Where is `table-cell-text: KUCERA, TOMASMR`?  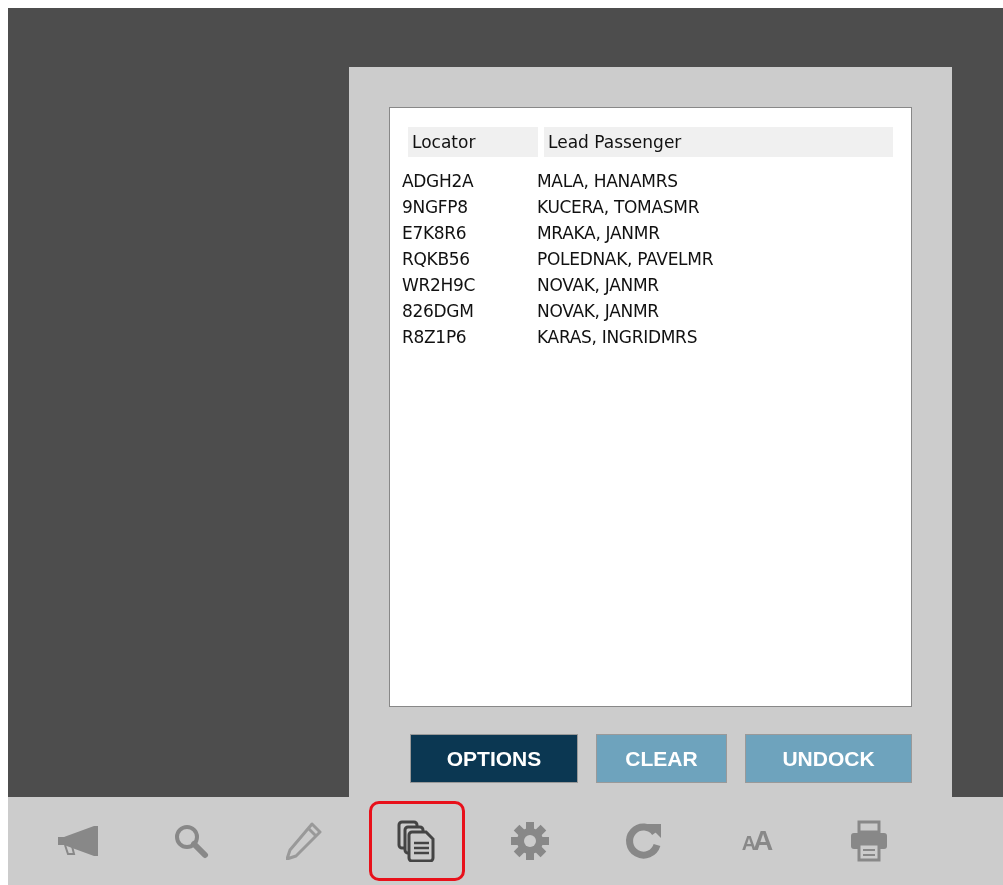
table-cell-text: KUCERA, TOMASMR is located at coordinates (619, 207).